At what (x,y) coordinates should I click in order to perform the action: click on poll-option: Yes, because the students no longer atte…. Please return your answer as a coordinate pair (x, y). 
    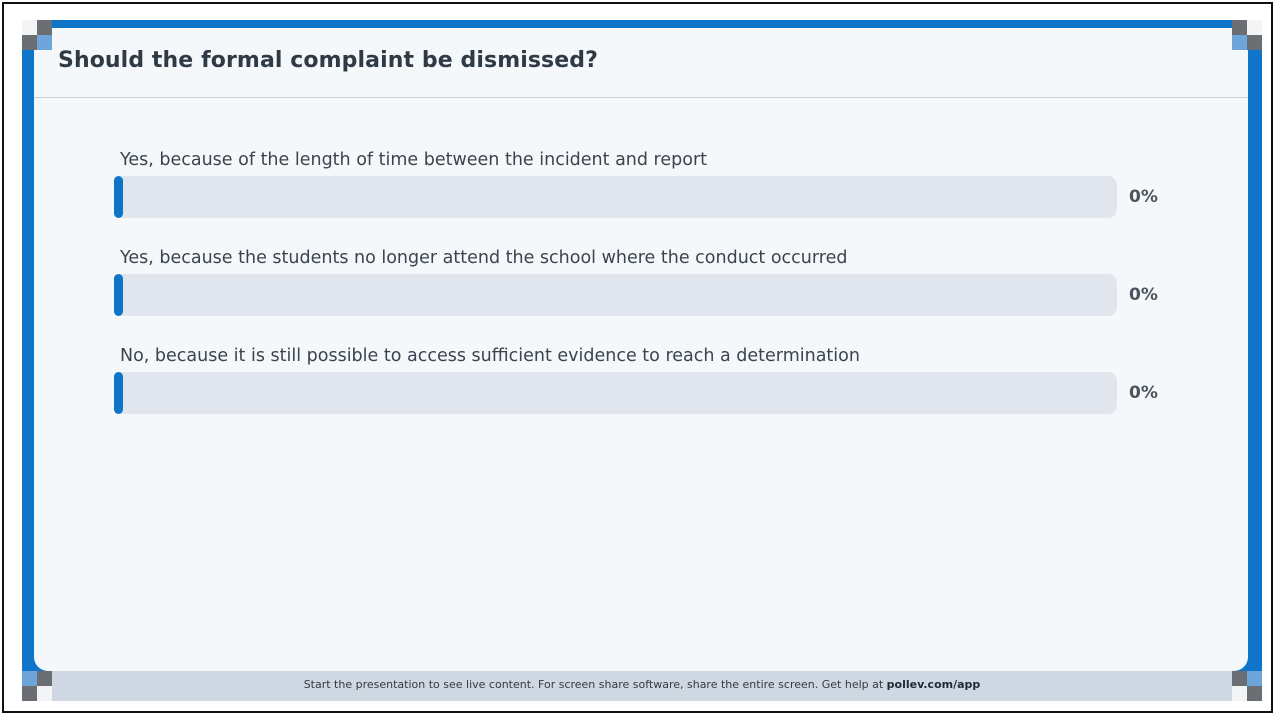
    Looking at the image, I should click on (654, 283).